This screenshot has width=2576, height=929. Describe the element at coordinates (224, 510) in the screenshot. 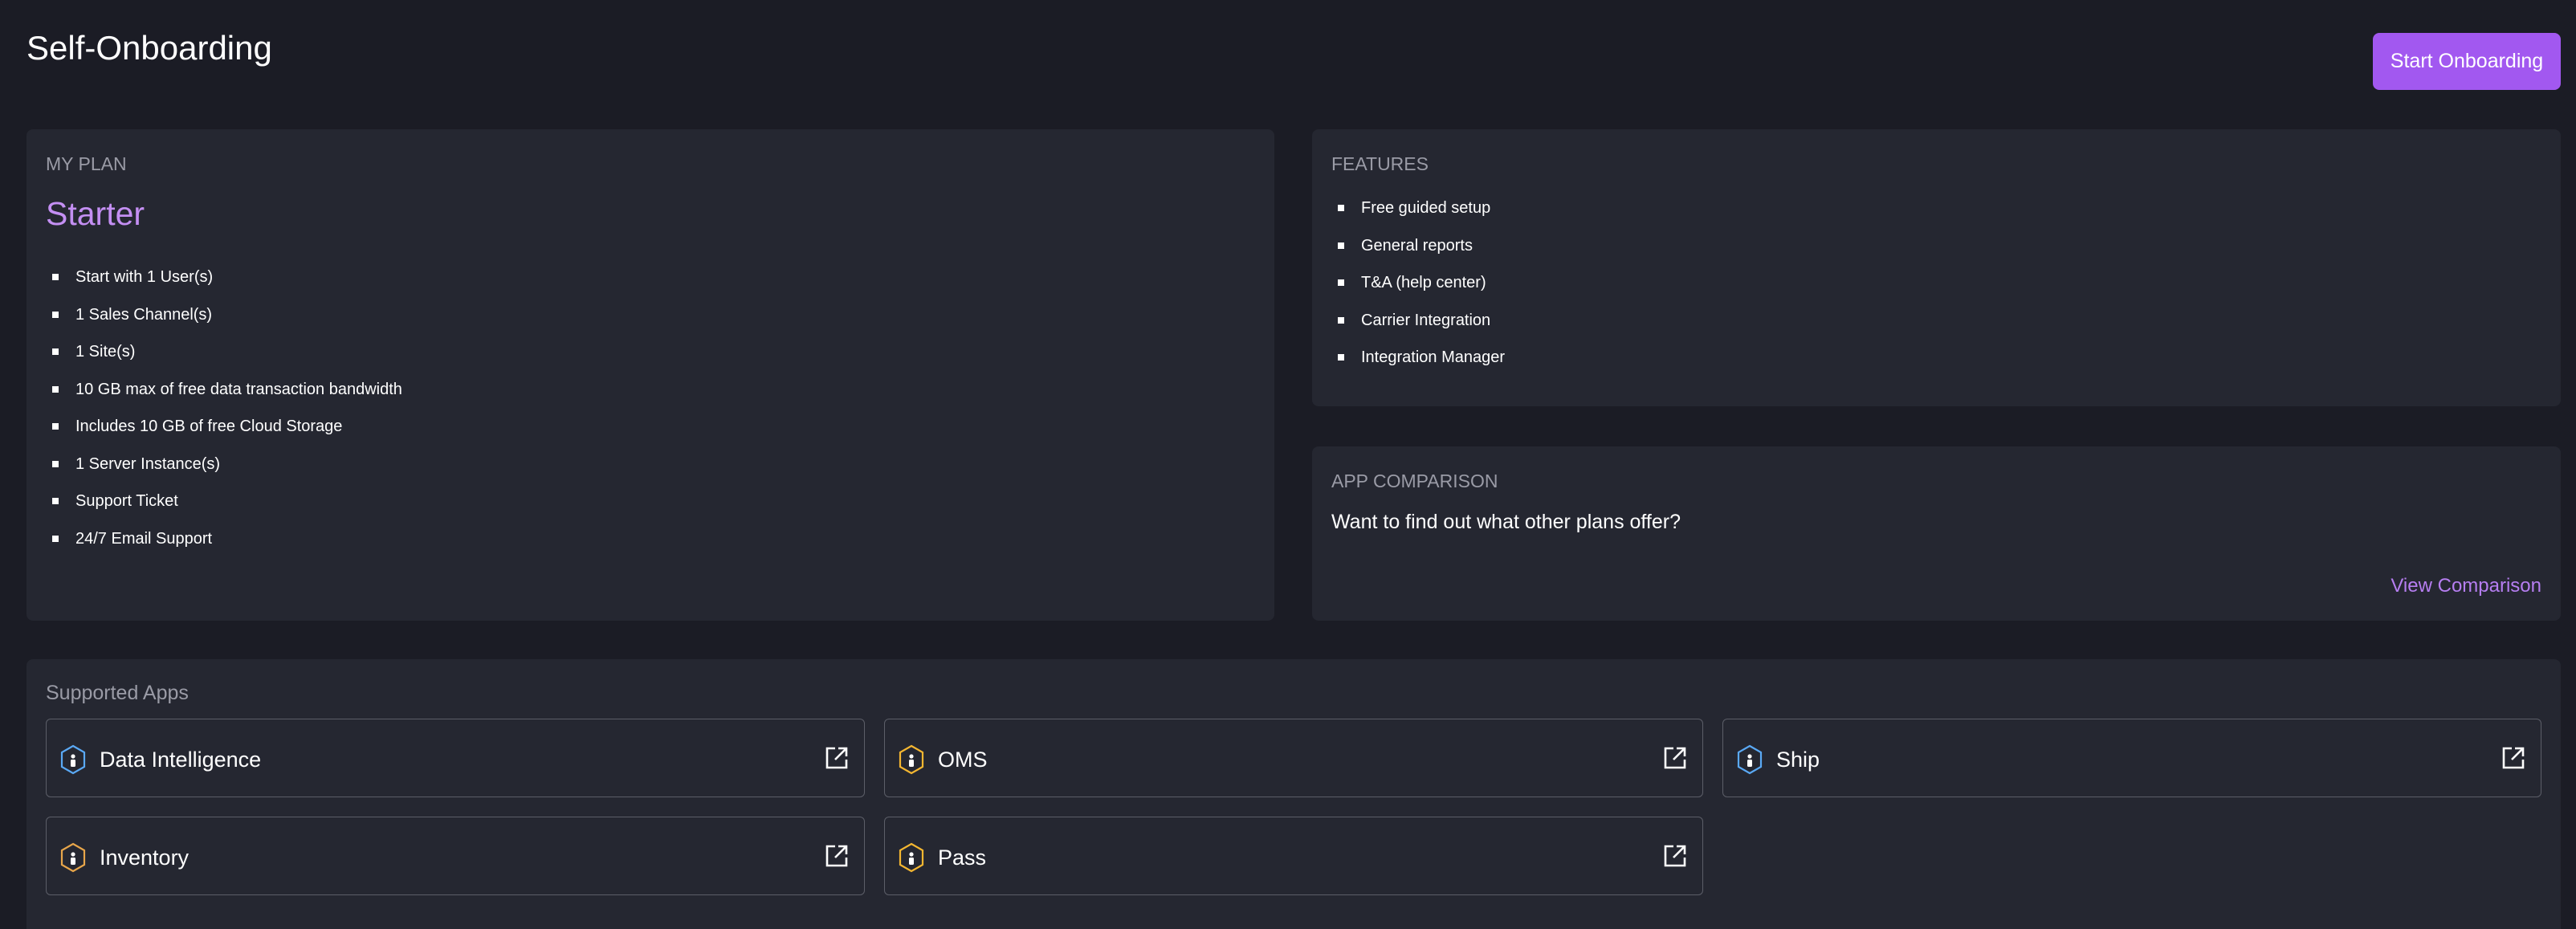

I see `list-item: Support Ticket` at that location.